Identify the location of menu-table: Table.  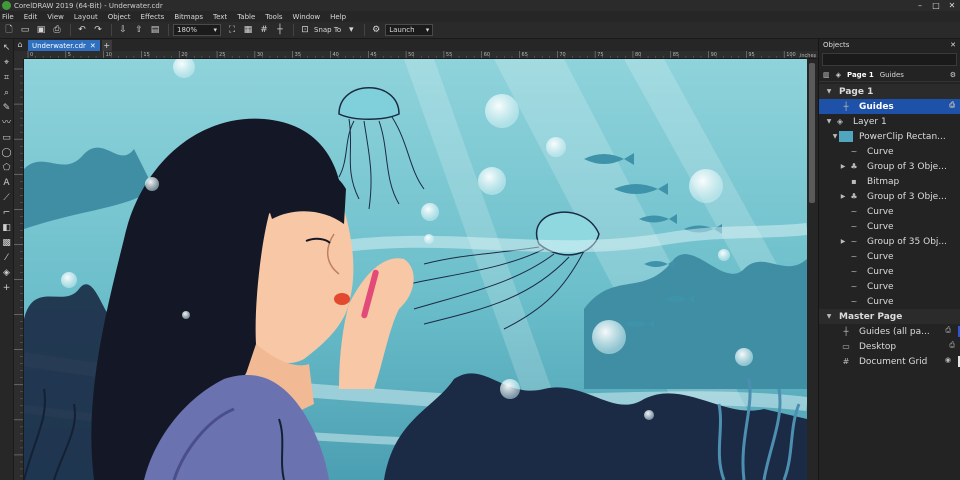
(246, 17).